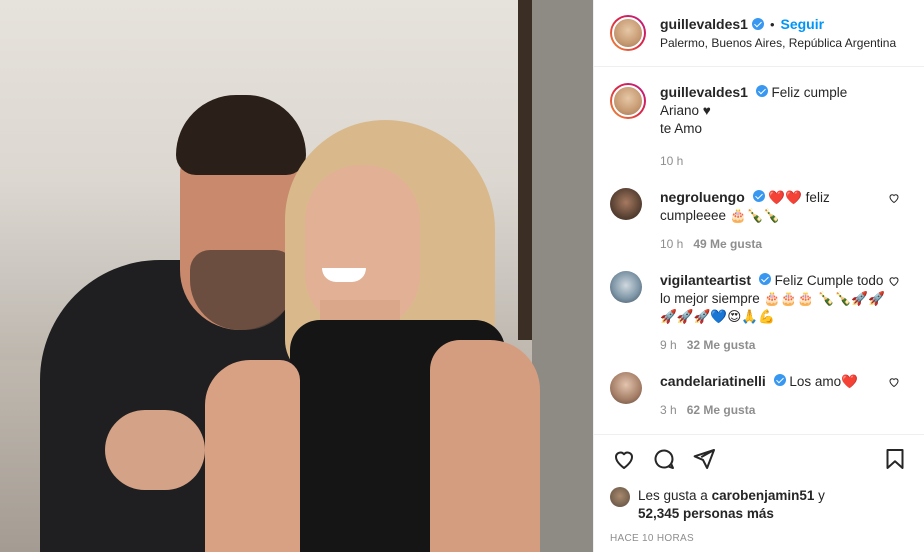 The height and width of the screenshot is (552, 924). I want to click on likes-conj: y, so click(821, 495).